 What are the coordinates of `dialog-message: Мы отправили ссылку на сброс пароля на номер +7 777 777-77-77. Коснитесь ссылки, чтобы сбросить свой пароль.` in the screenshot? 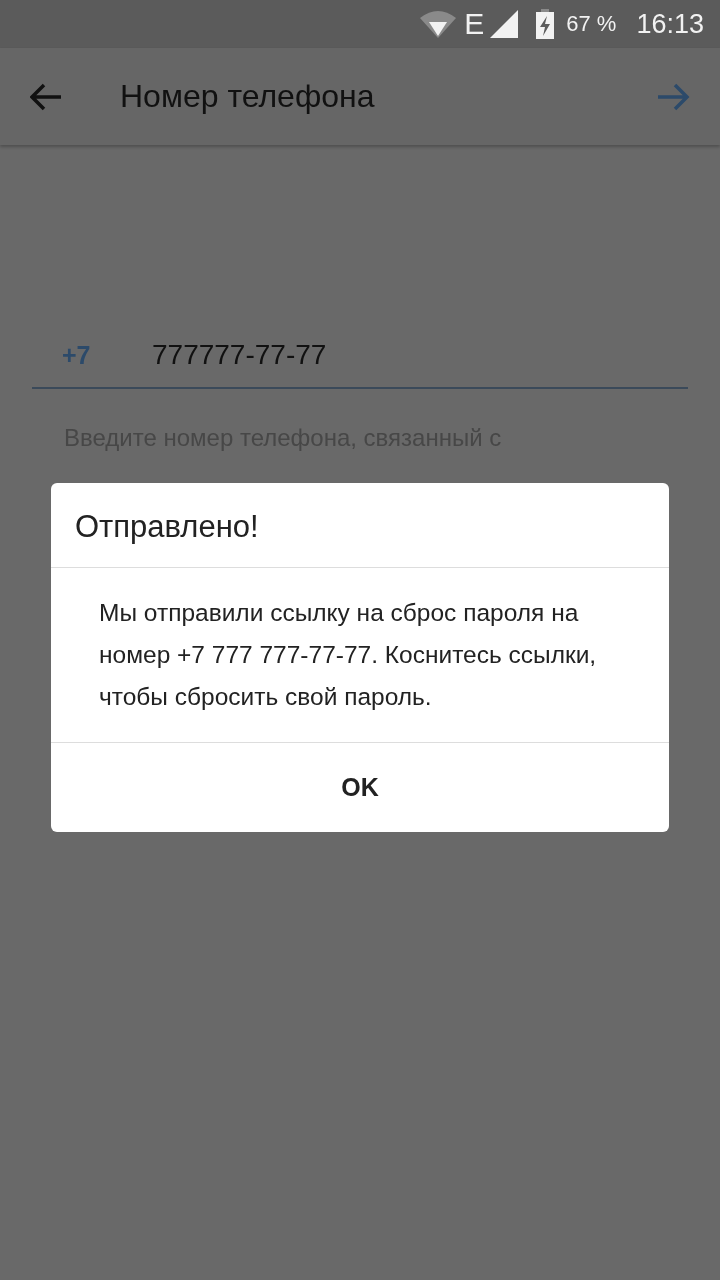 It's located at (348, 655).